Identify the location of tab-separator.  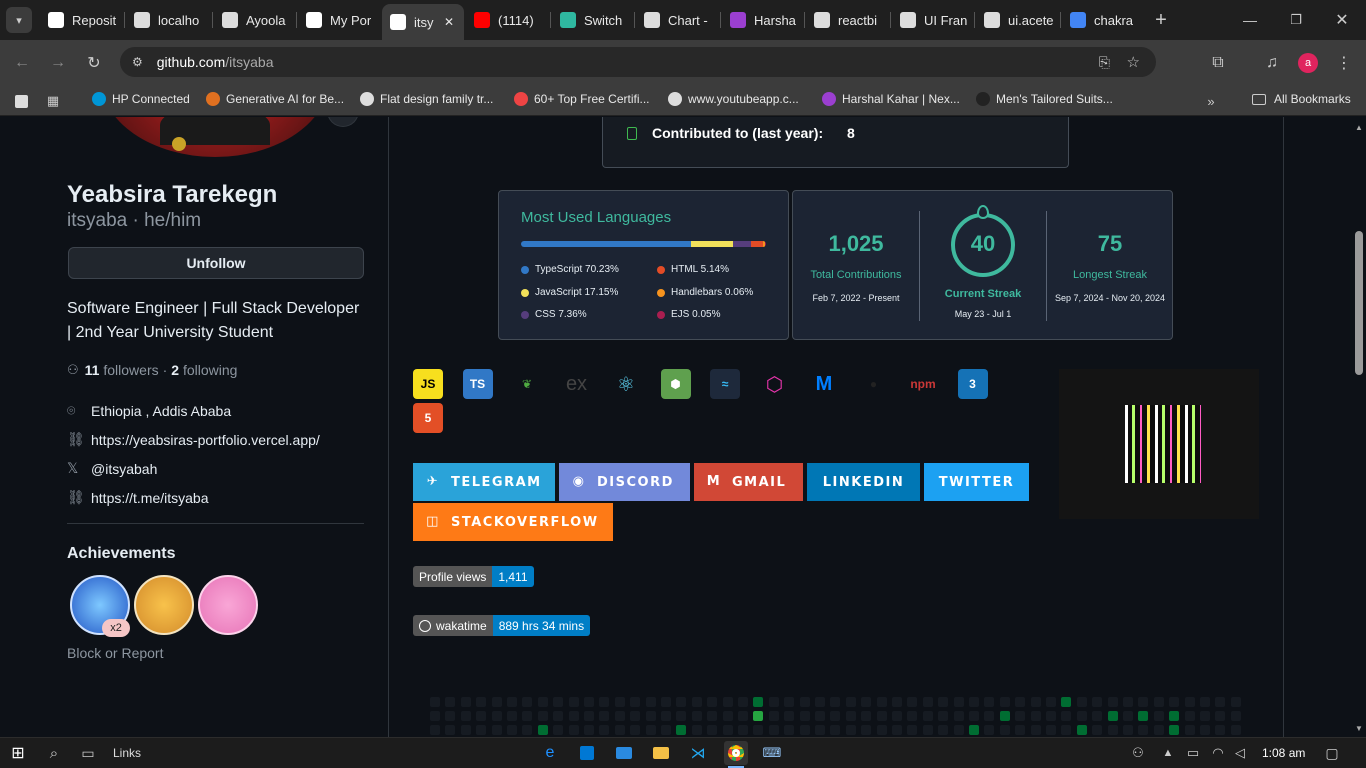
(720, 20).